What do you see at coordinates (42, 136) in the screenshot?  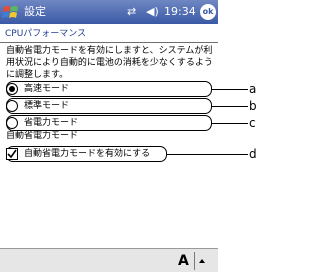 I see `auto-power-section-label: 自動省電力モード` at bounding box center [42, 136].